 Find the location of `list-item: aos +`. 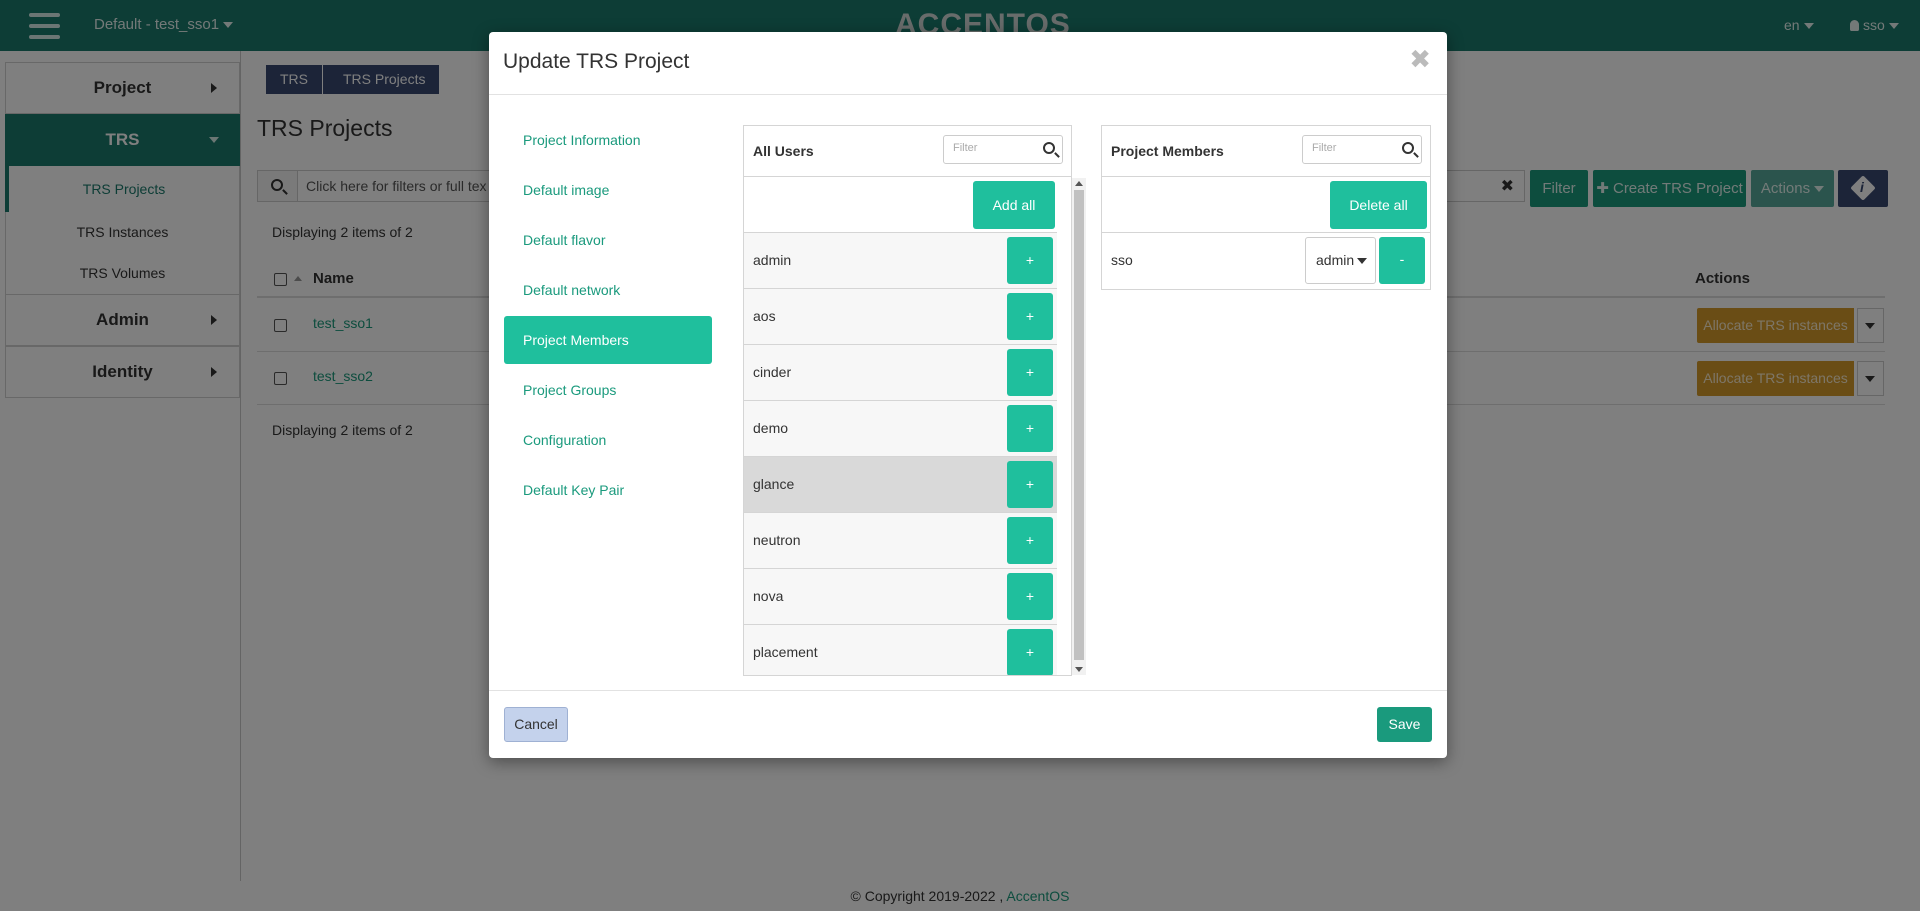

list-item: aos + is located at coordinates (900, 317).